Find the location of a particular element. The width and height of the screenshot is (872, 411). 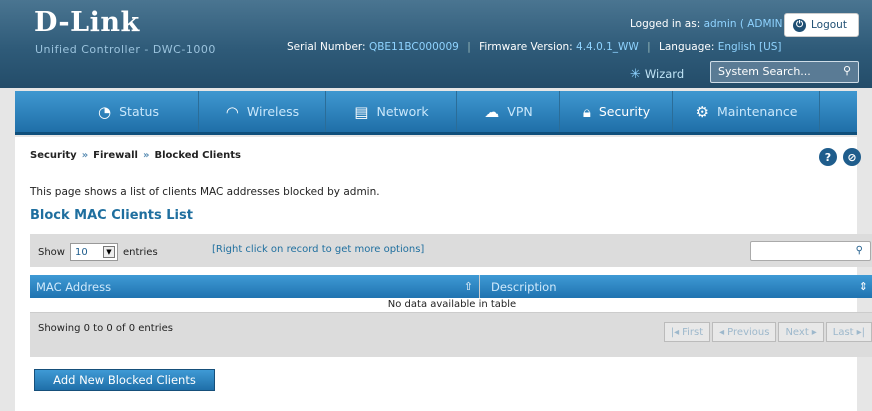

next-icon: ▸ is located at coordinates (814, 332).